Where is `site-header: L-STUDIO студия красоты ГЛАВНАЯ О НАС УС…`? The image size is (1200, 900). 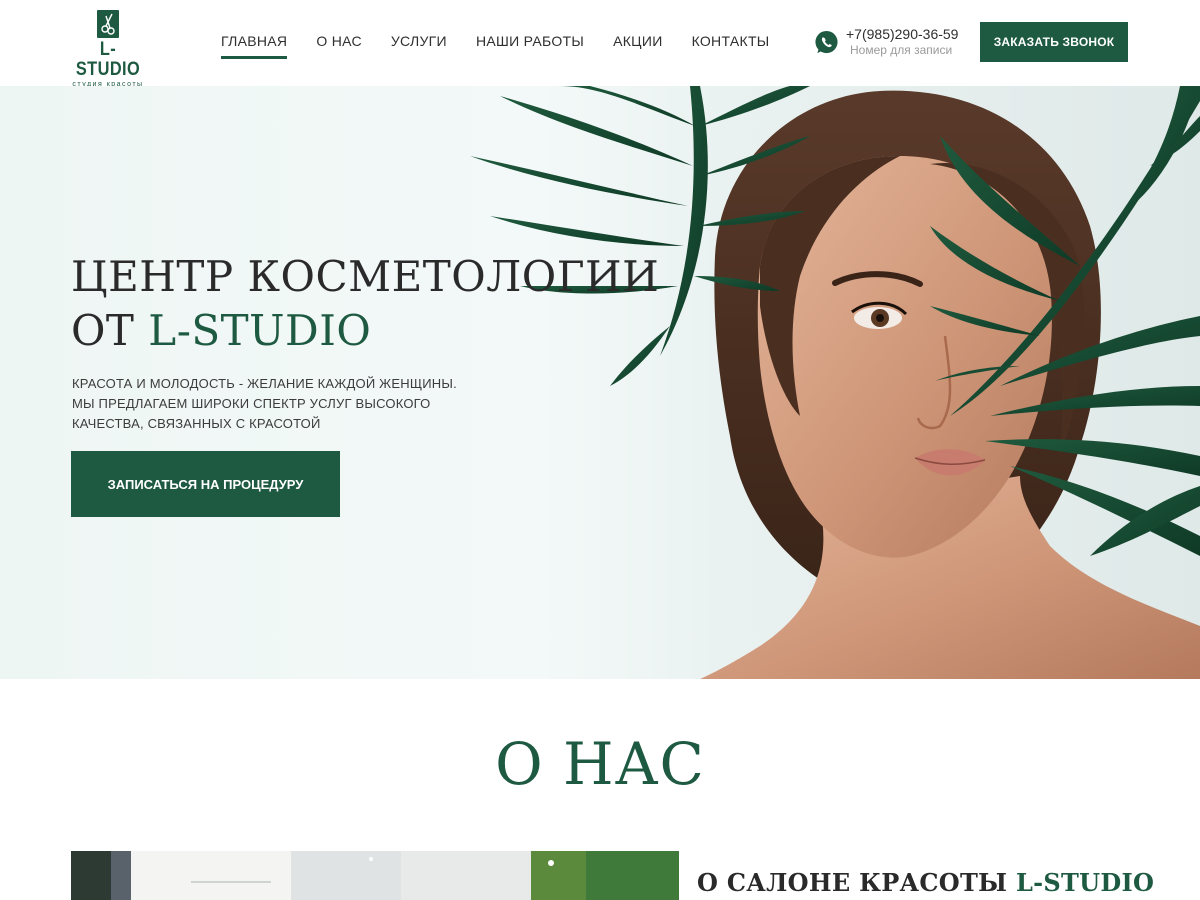 site-header: L-STUDIO студия красоты ГЛАВНАЯ О НАС УС… is located at coordinates (600, 44).